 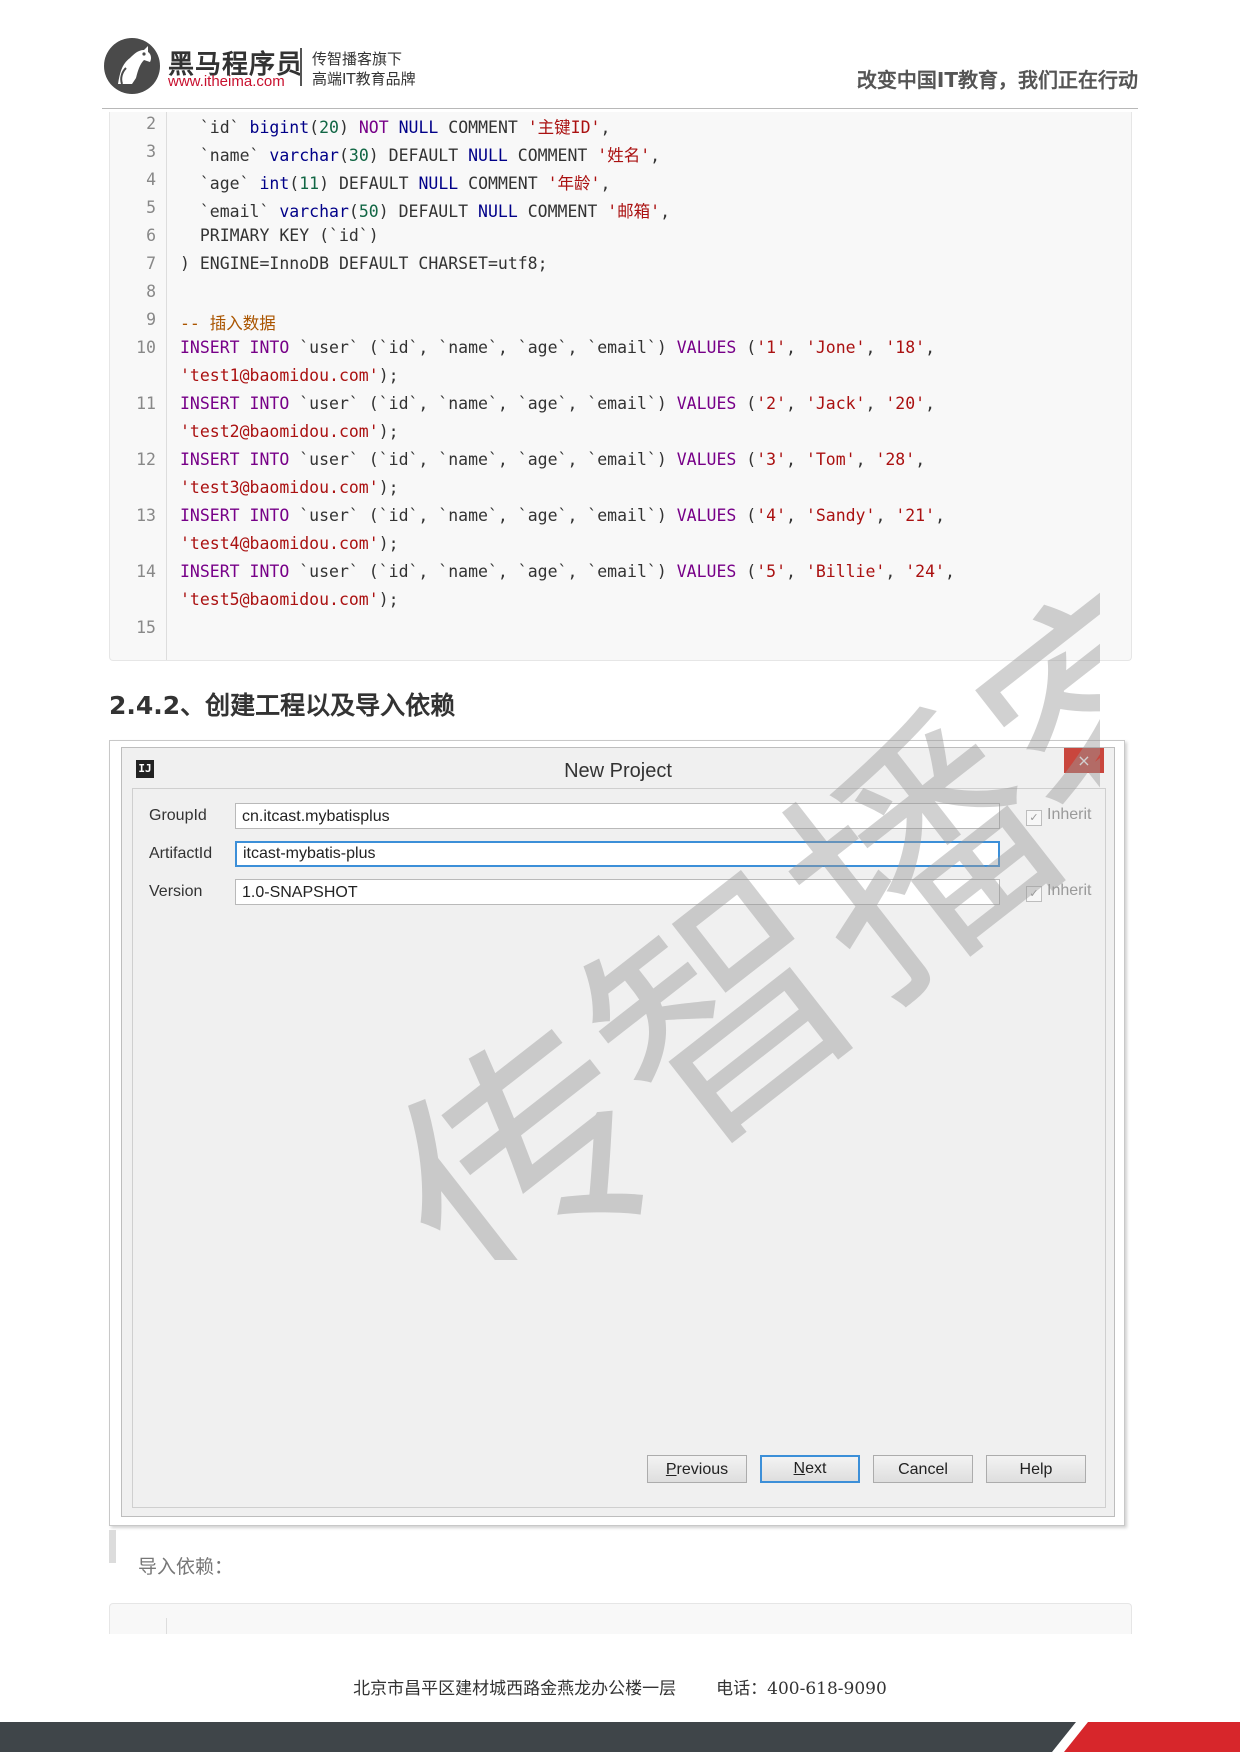 I want to click on help-button: Help, so click(x=1036, y=1469).